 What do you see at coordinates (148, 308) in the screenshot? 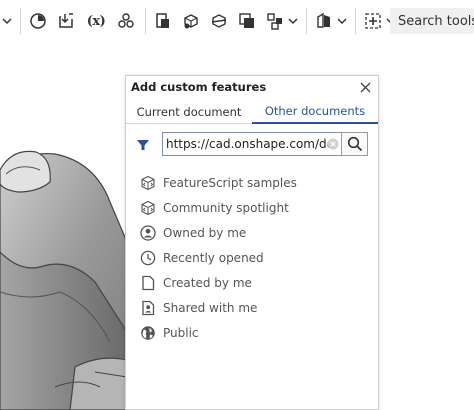
I see `shared-icon` at bounding box center [148, 308].